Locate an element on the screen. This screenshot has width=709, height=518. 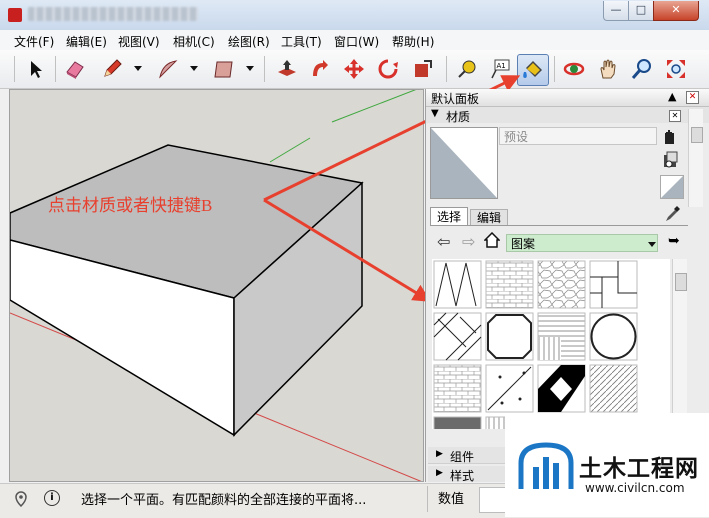
menu-file: 文件(F) is located at coordinates (34, 41).